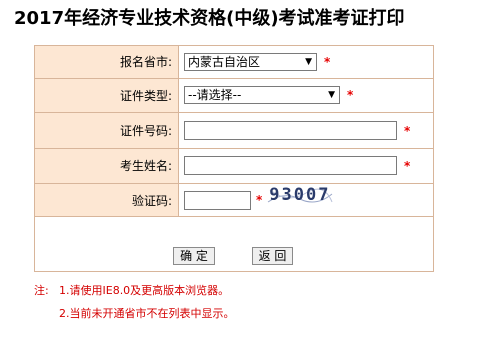 This screenshot has width=477, height=340. I want to click on back-button: 返 回, so click(272, 256).